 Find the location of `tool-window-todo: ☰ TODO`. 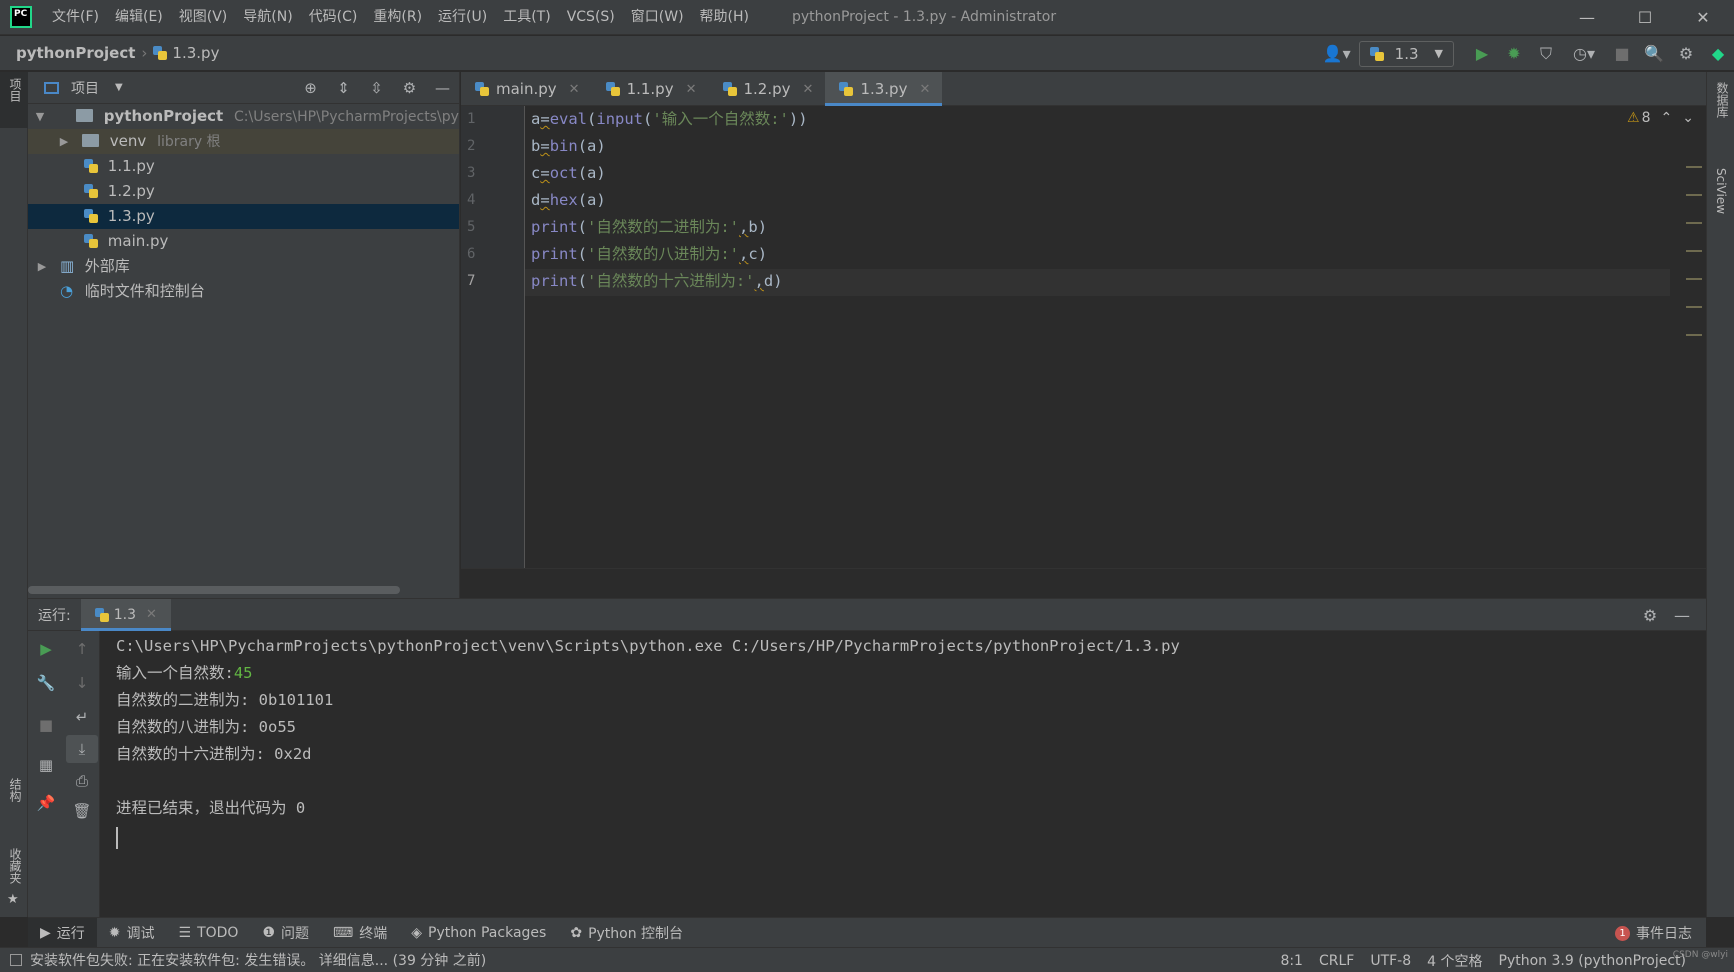

tool-window-todo: ☰ TODO is located at coordinates (209, 933).